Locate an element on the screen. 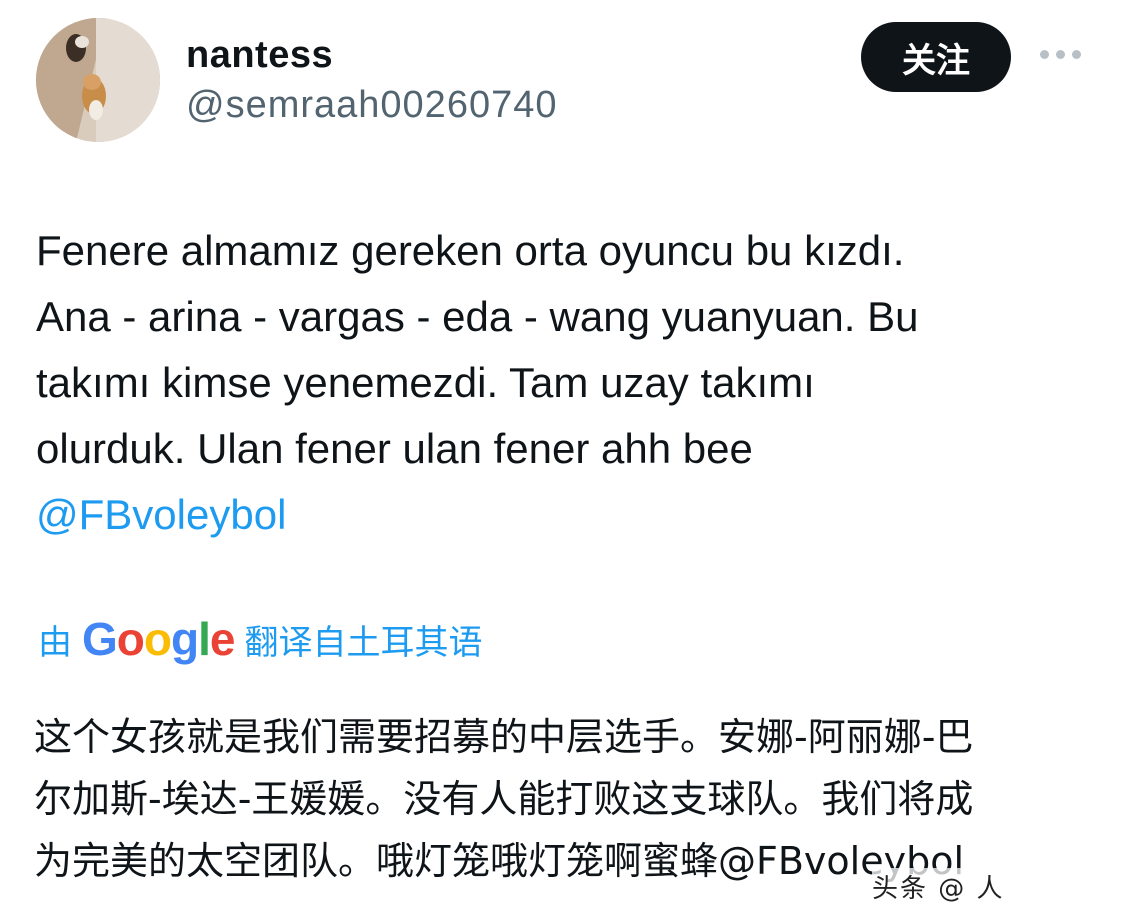  google-logo: Google is located at coordinates (158, 639).